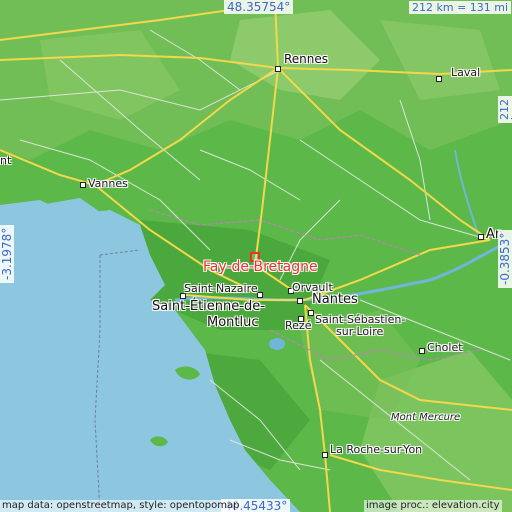  Describe the element at coordinates (5, 160) in the screenshot. I see `label-left-partial: nt` at that location.